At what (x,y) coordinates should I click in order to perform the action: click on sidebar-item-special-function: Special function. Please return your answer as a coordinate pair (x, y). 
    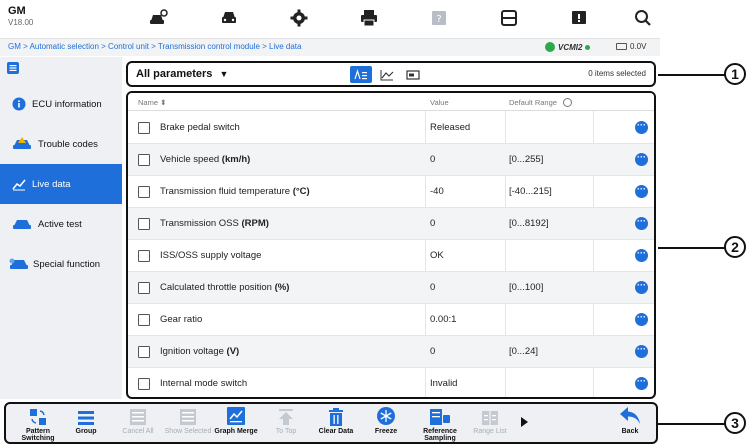
    Looking at the image, I should click on (61, 264).